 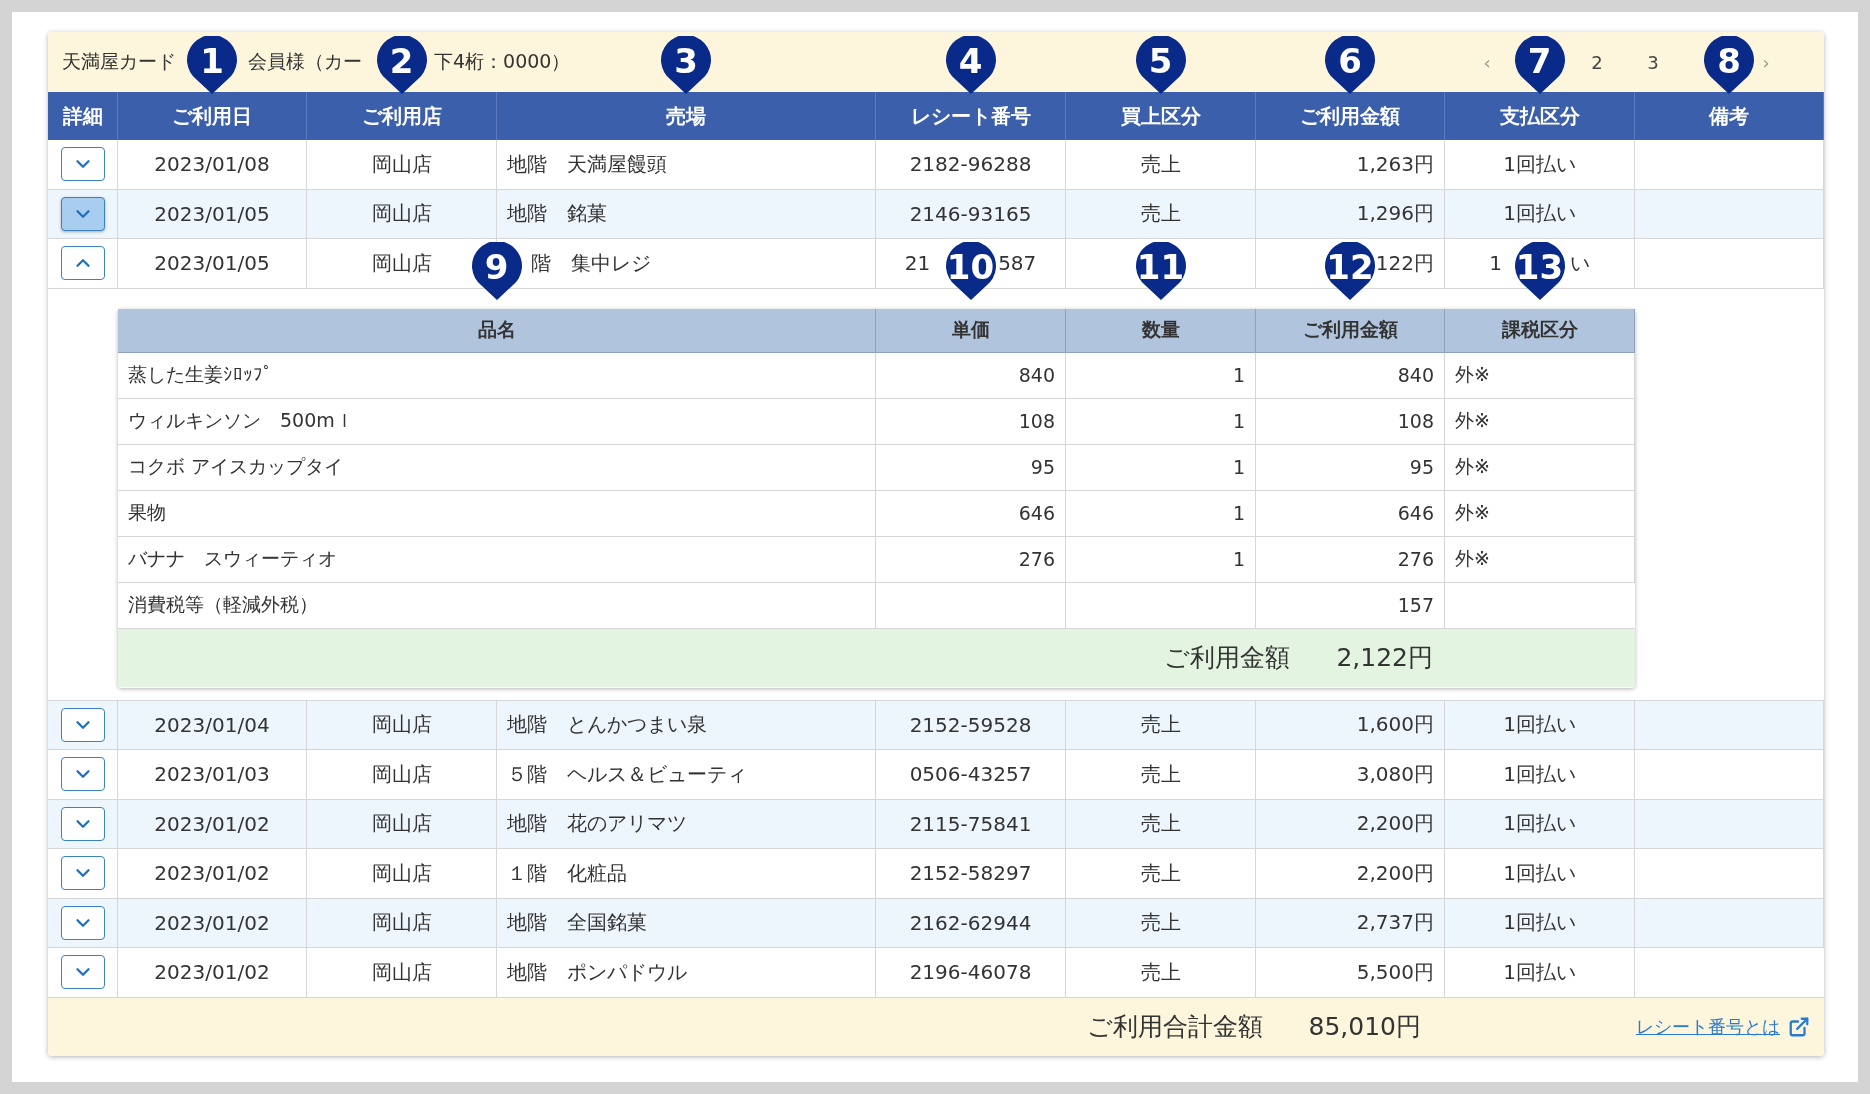 I want to click on date-text: 2023/01/03, so click(x=212, y=774).